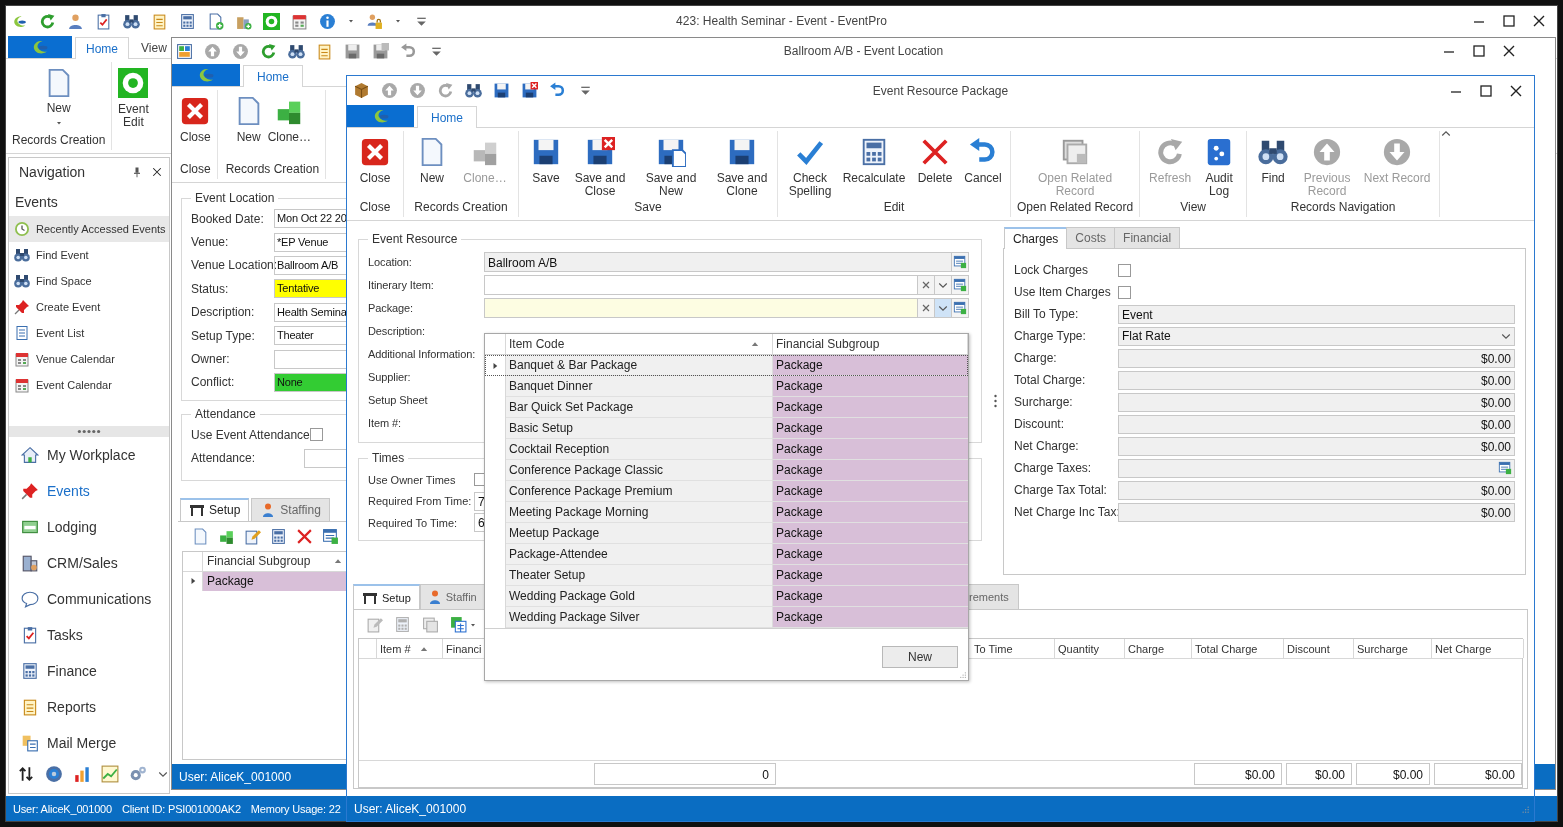 The height and width of the screenshot is (827, 1563). What do you see at coordinates (920, 657) in the screenshot?
I see `new-button: New` at bounding box center [920, 657].